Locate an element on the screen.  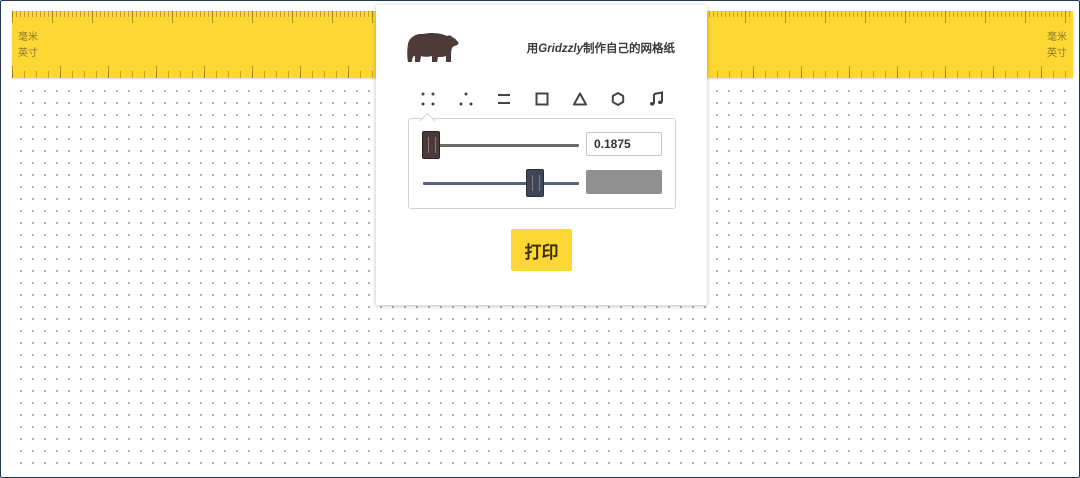
line-color-slider is located at coordinates (501, 183).